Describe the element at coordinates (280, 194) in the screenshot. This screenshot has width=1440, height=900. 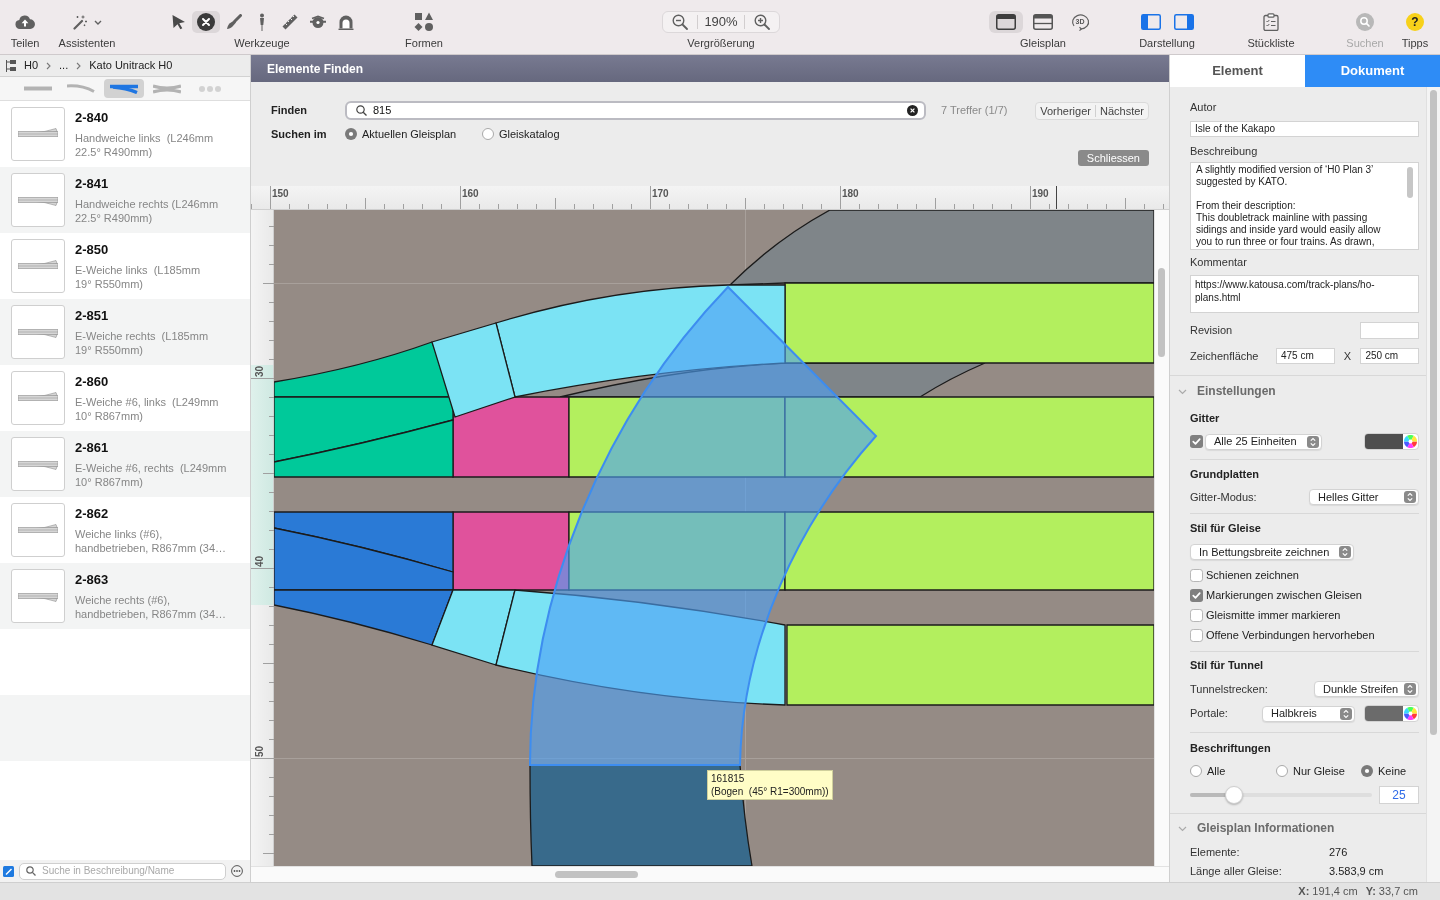
I see `ruler-label: 150` at that location.